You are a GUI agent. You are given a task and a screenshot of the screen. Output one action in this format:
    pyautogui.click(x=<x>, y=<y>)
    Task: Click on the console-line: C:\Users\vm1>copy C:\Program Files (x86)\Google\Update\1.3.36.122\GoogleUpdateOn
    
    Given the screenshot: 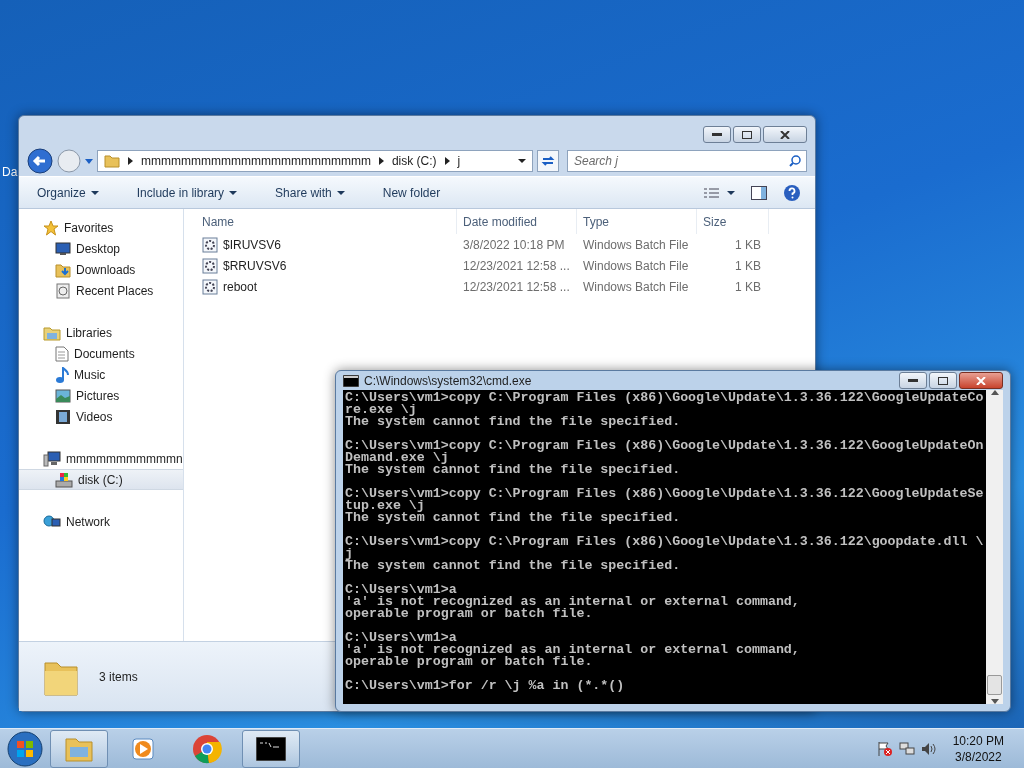 What is the action you would take?
    pyautogui.click(x=665, y=446)
    